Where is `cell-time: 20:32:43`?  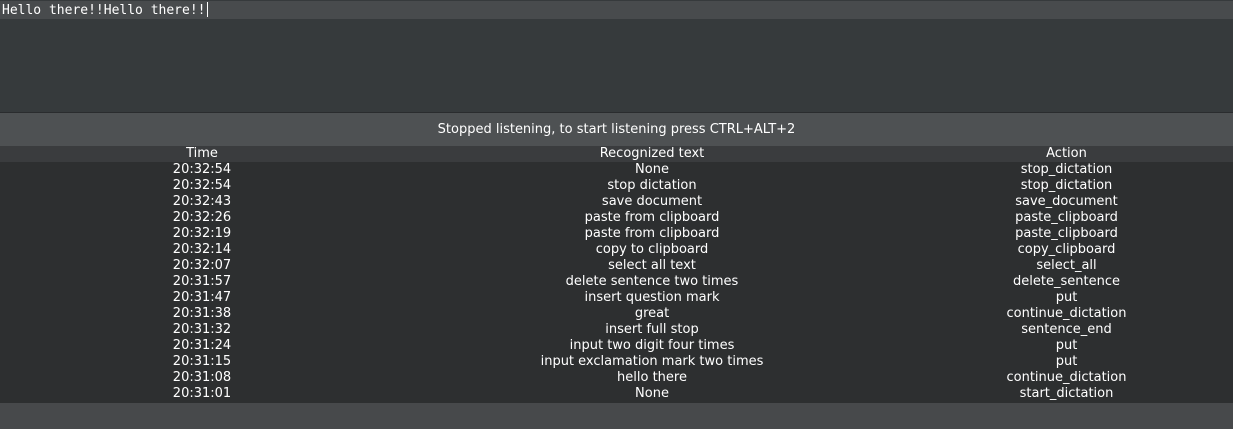 cell-time: 20:32:43 is located at coordinates (202, 201).